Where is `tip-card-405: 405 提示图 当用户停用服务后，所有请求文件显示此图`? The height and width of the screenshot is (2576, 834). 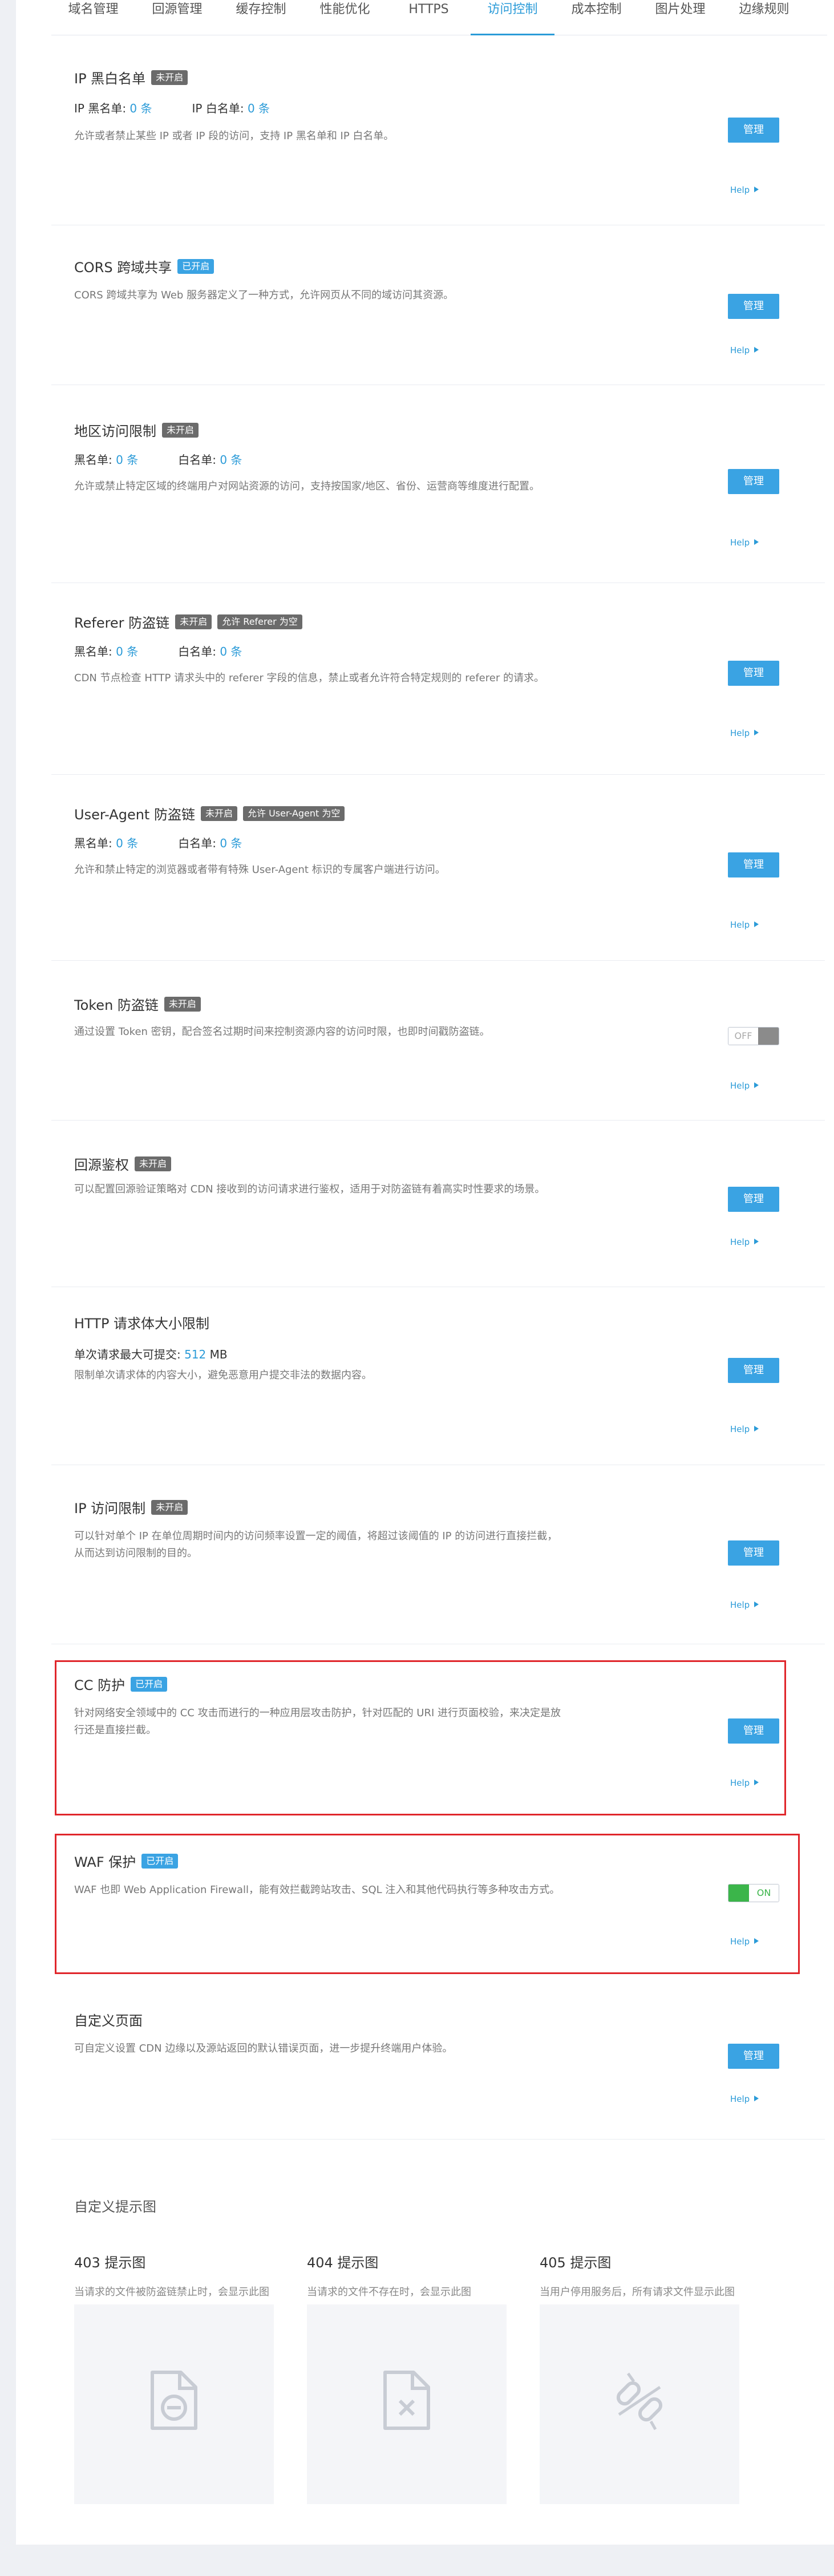 tip-card-405: 405 提示图 当用户停用服务后，所有请求文件显示此图 is located at coordinates (640, 2377).